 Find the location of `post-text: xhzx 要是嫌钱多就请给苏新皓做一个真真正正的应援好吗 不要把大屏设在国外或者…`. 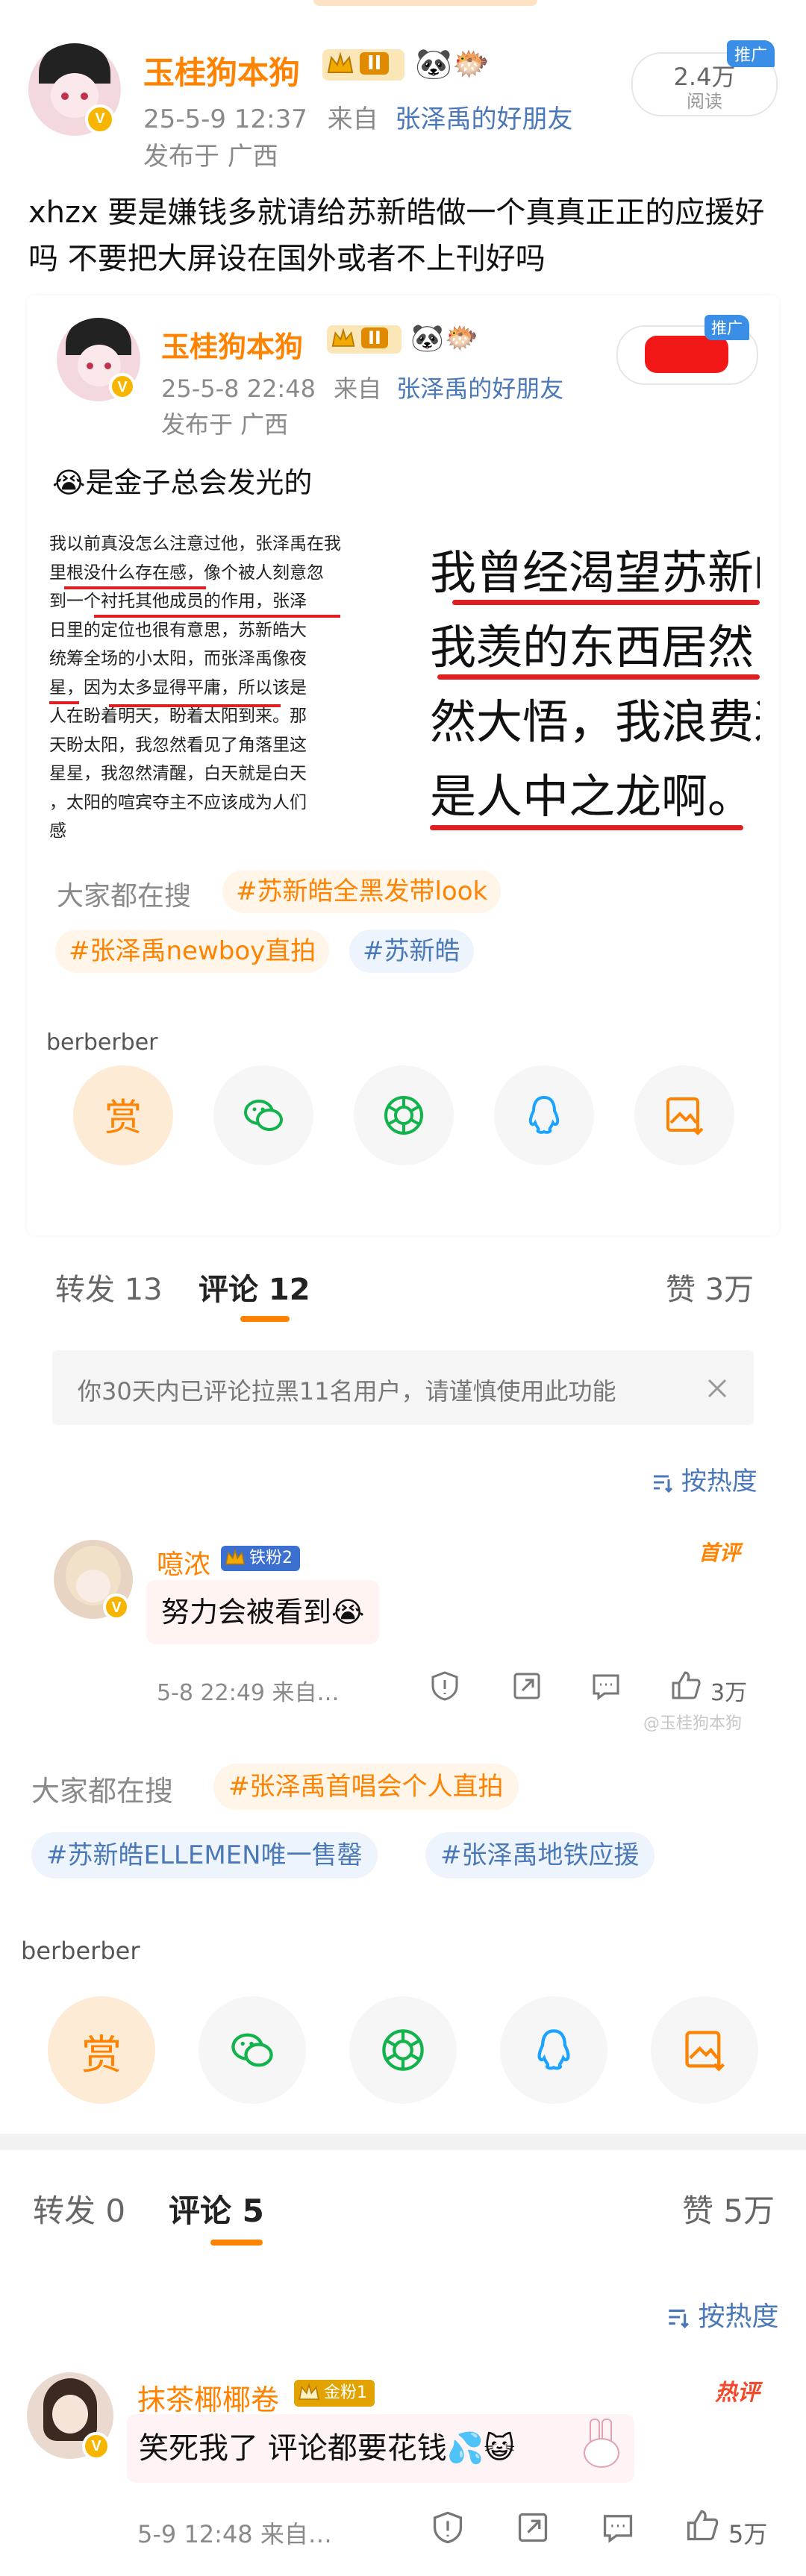

post-text: xhzx 要是嫌钱多就请给苏新皓做一个真真正正的应援好吗 不要把大屏设在国外或者… is located at coordinates (396, 236).